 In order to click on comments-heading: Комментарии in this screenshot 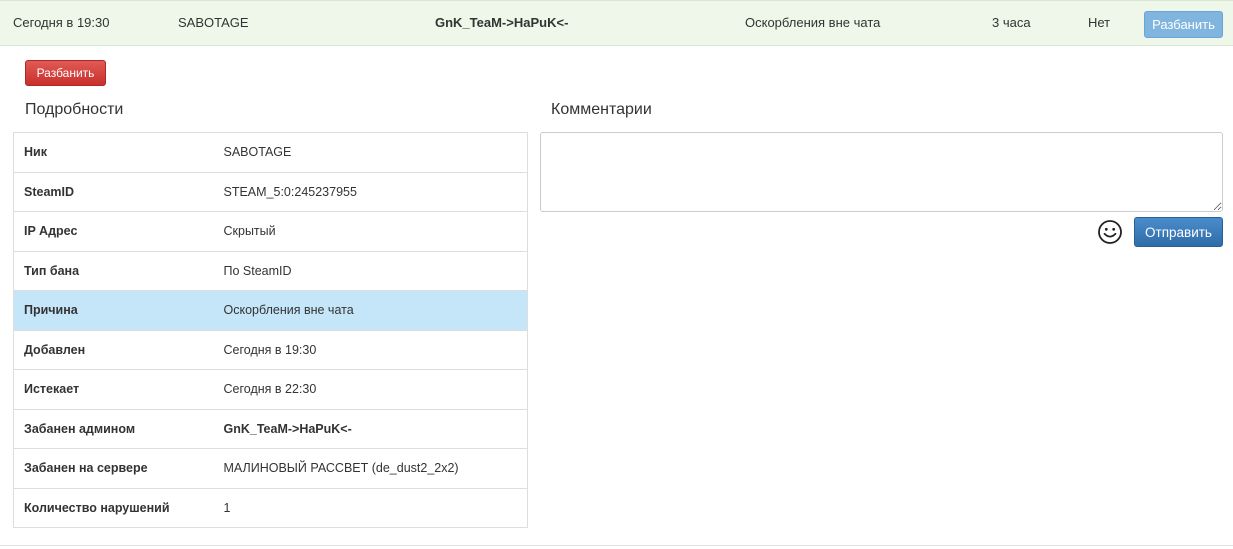, I will do `click(601, 109)`.